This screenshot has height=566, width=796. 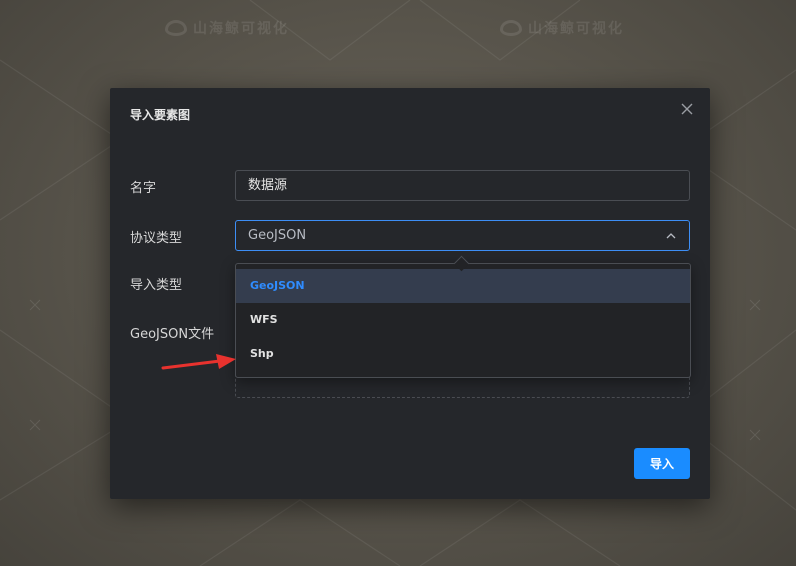 I want to click on annotation-arrow-icon, so click(x=198, y=362).